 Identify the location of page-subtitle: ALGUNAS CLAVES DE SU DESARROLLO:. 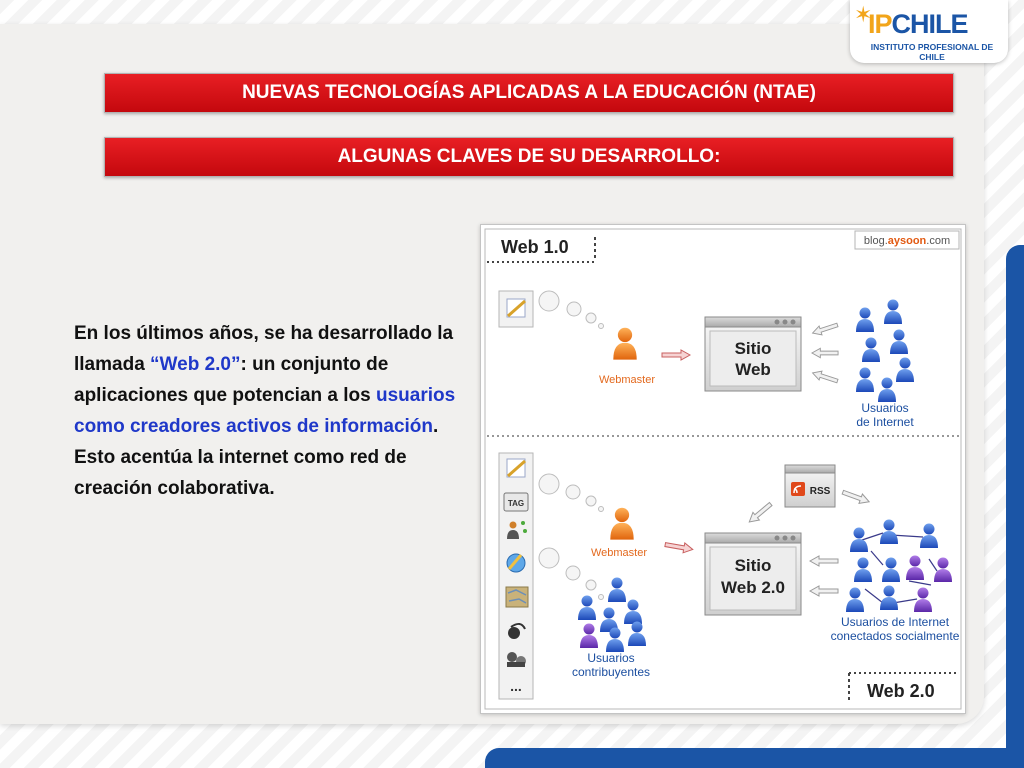
(529, 156).